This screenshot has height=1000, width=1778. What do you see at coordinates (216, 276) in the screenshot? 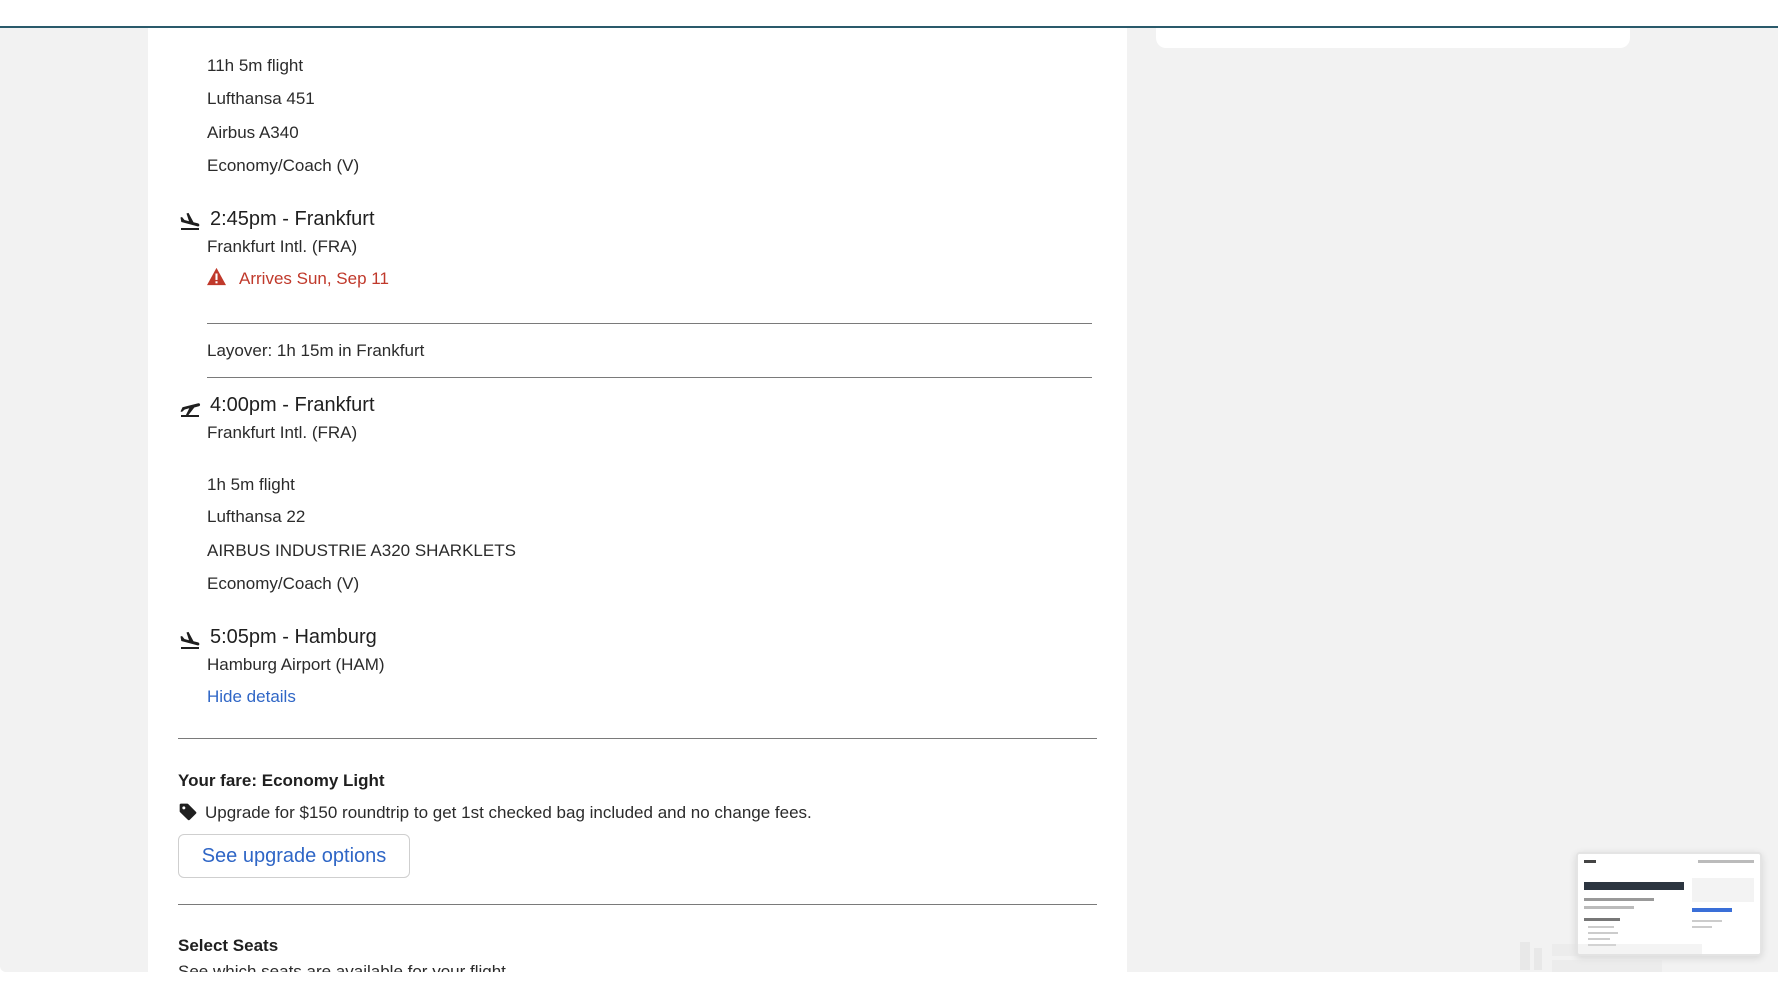
I see `warning-triangle-icon` at bounding box center [216, 276].